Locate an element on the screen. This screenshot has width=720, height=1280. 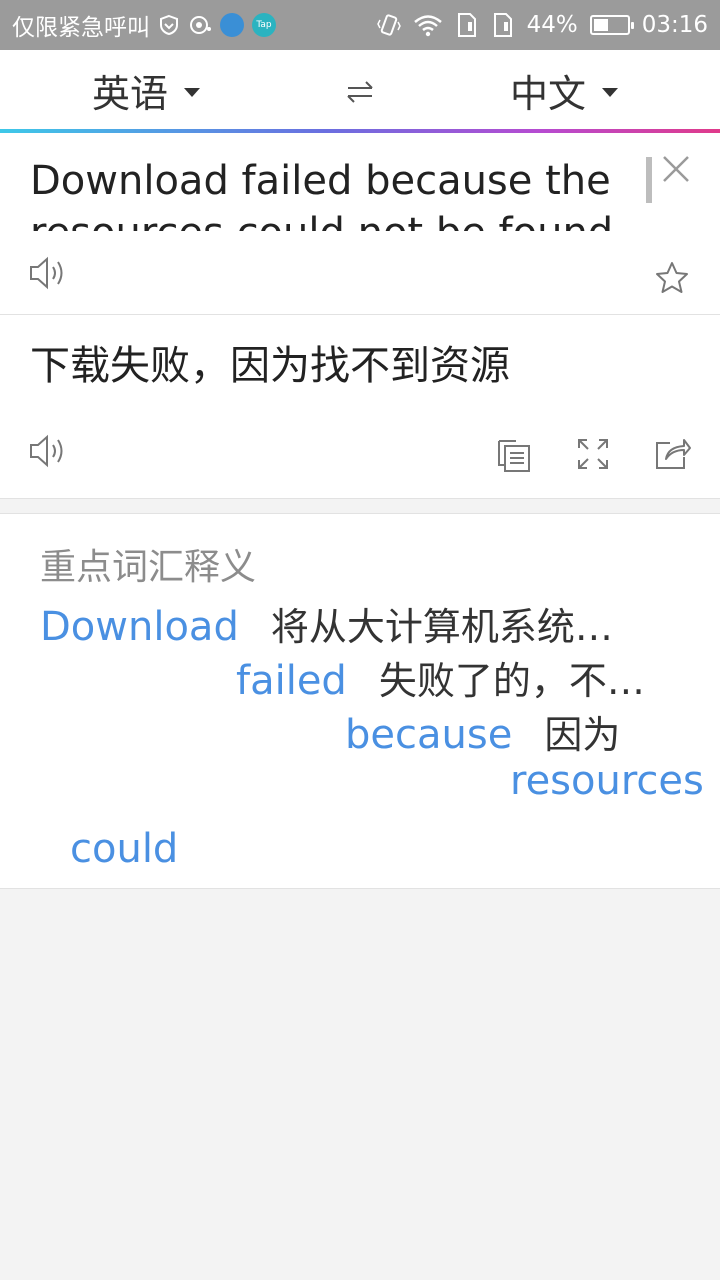
copy-button is located at coordinates (514, 454).